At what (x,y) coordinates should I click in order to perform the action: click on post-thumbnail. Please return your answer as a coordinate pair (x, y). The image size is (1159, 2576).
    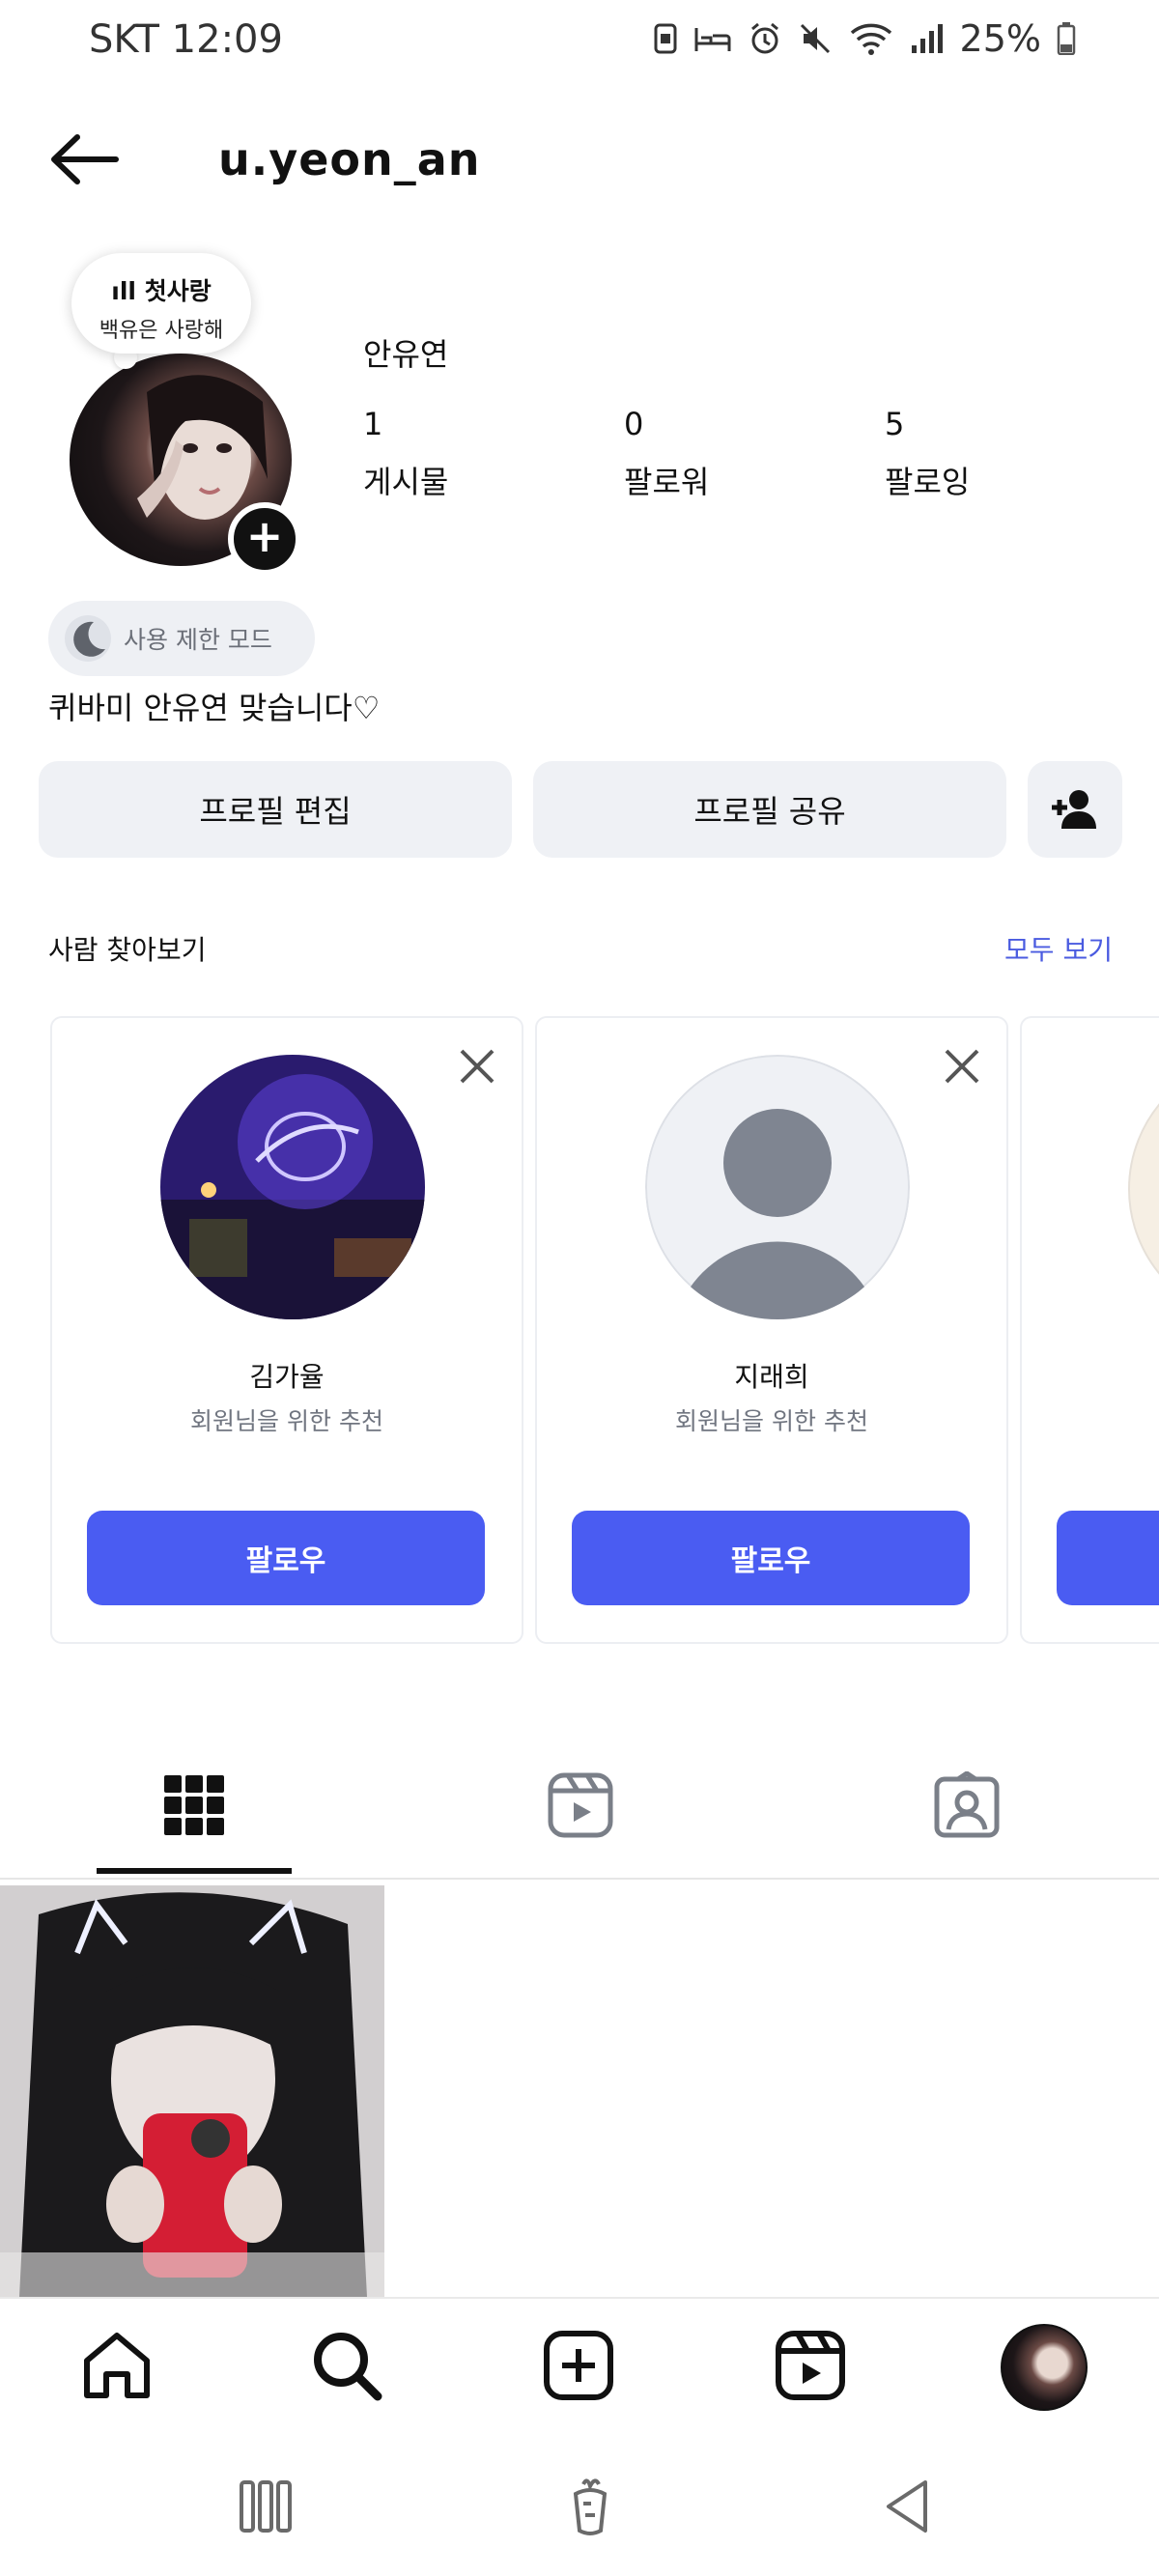
    Looking at the image, I should click on (192, 2091).